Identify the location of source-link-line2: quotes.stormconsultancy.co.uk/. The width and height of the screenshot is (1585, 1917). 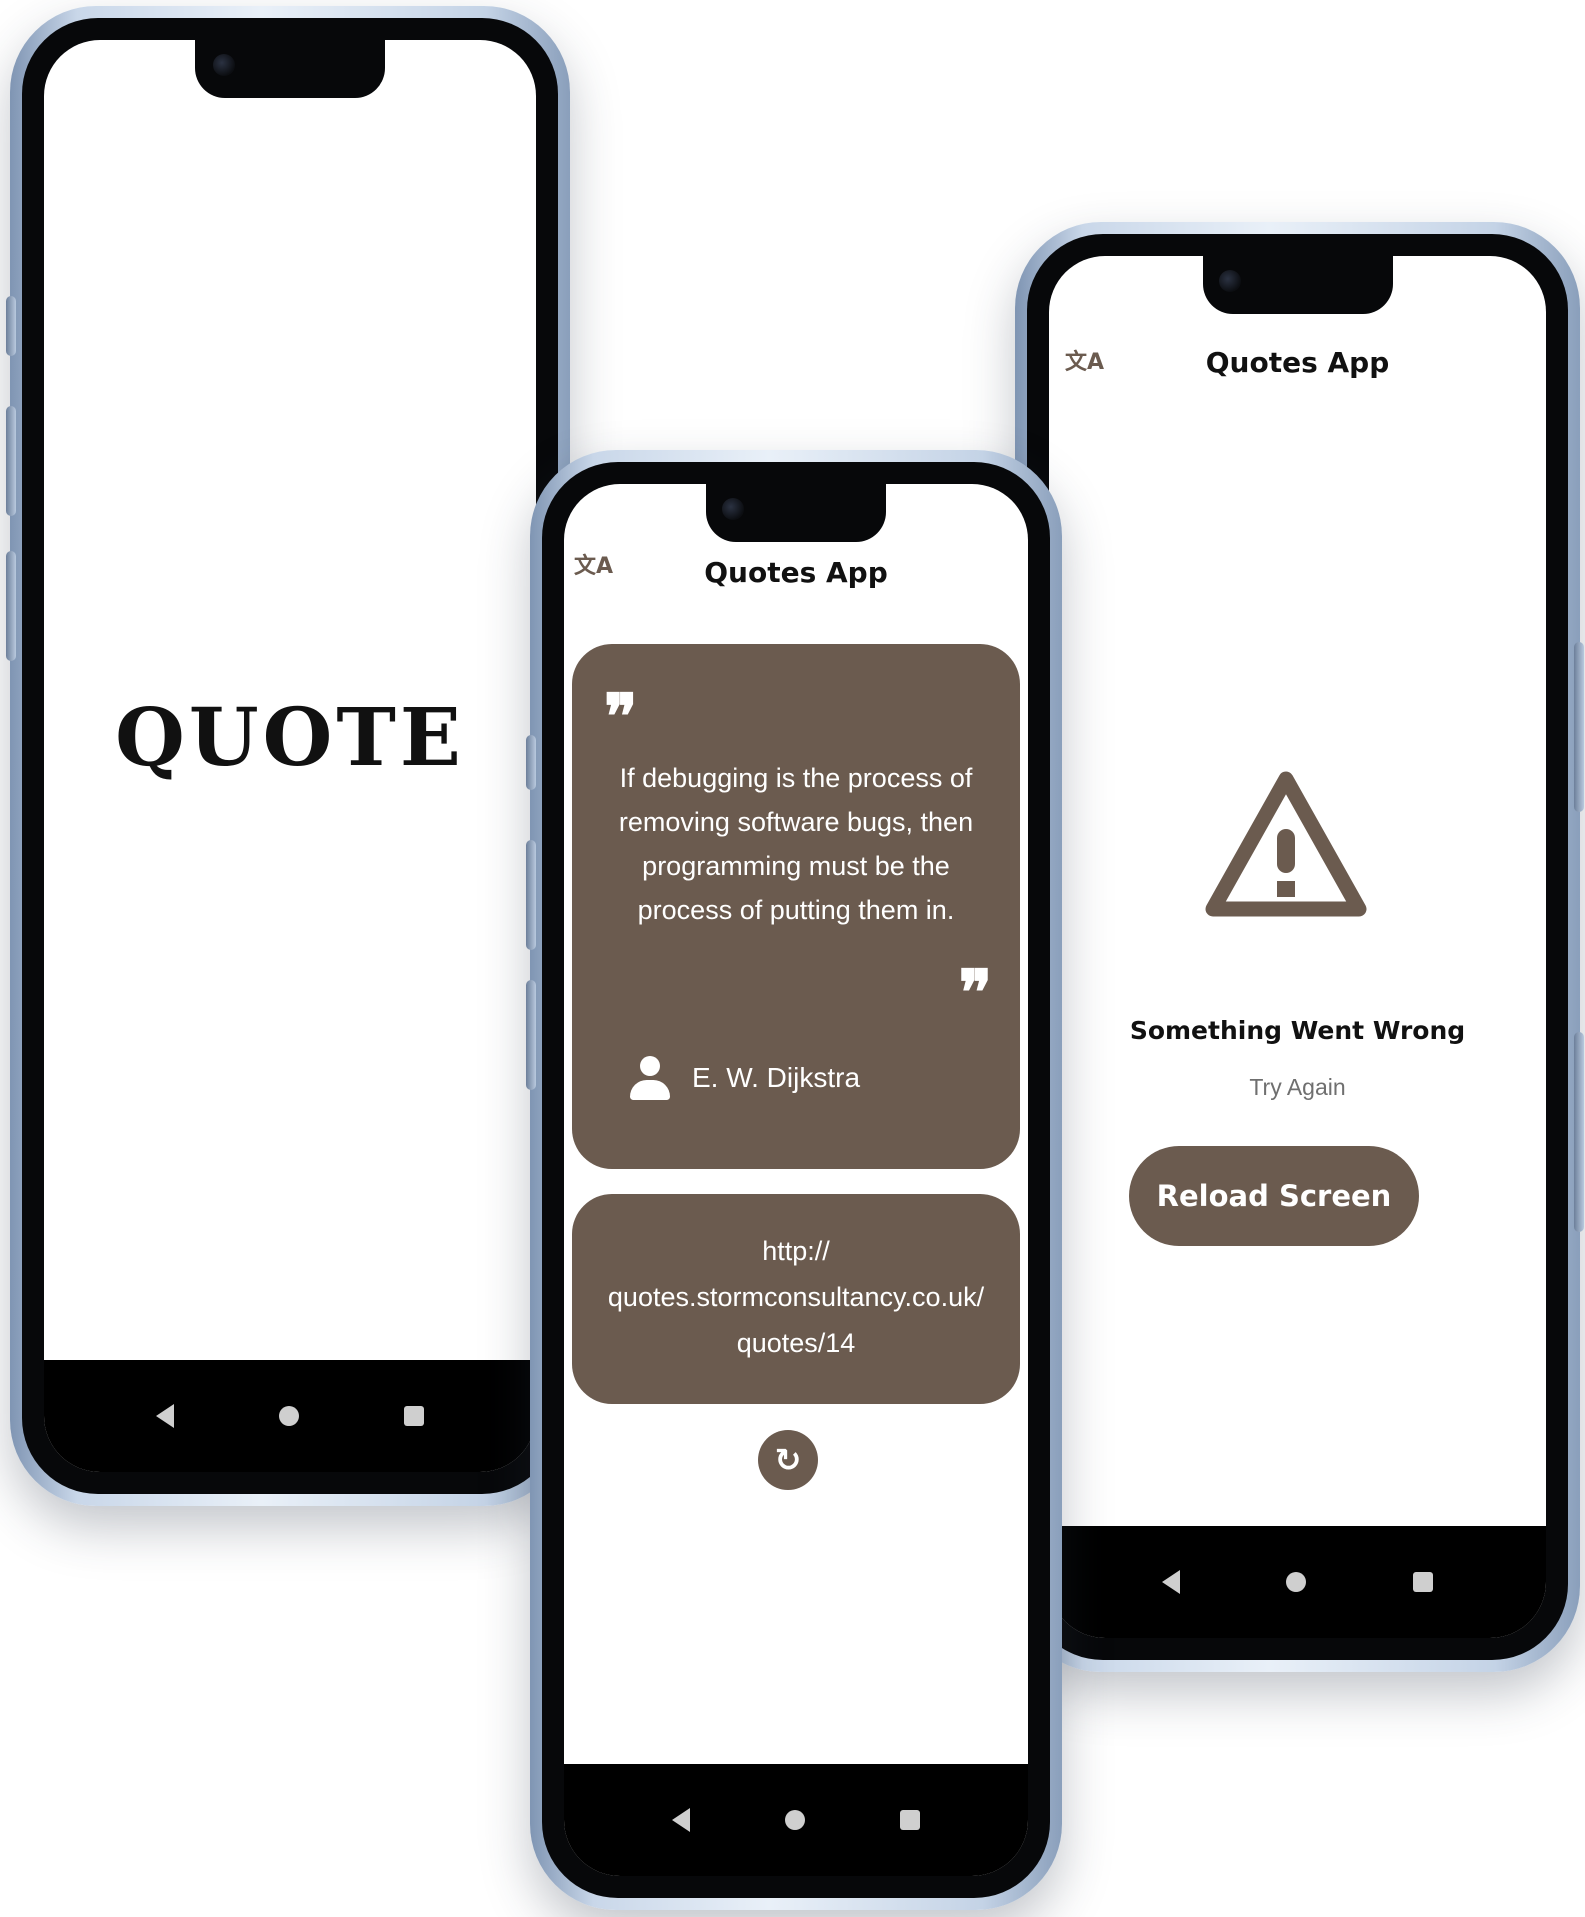
(796, 1297).